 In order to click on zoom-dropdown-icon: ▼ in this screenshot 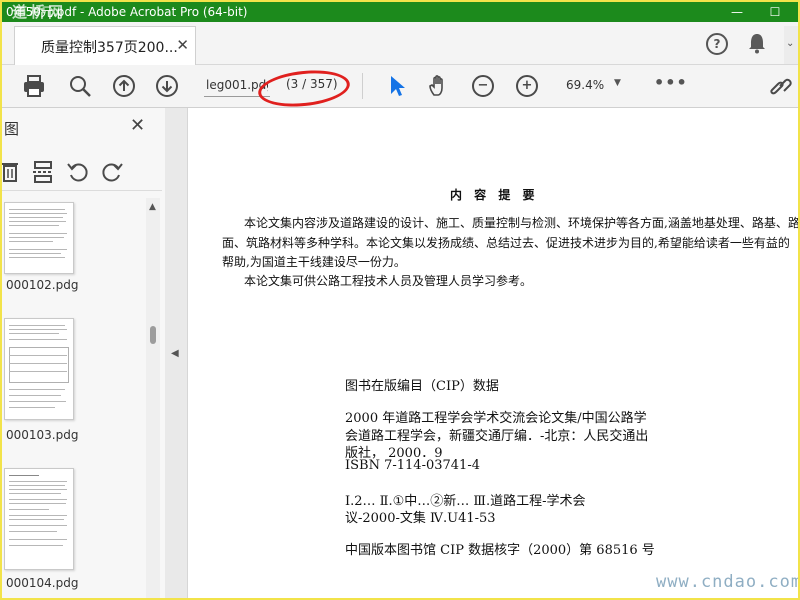, I will do `click(617, 83)`.